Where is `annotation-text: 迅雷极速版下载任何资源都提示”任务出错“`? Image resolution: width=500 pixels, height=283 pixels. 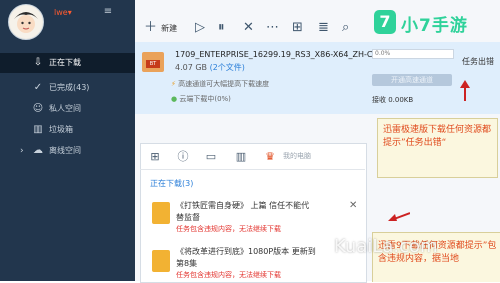 annotation-text: 迅雷极速版下载任何资源都提示”任务出错“ is located at coordinates (437, 136).